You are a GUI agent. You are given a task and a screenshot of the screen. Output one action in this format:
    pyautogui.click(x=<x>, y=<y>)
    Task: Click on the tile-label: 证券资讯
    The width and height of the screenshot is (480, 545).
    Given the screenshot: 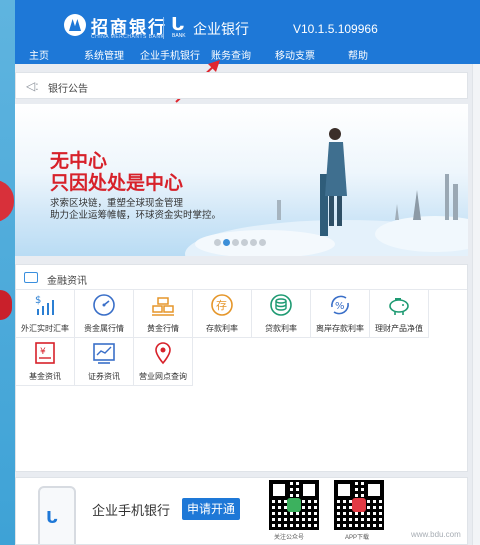 What is the action you would take?
    pyautogui.click(x=104, y=376)
    